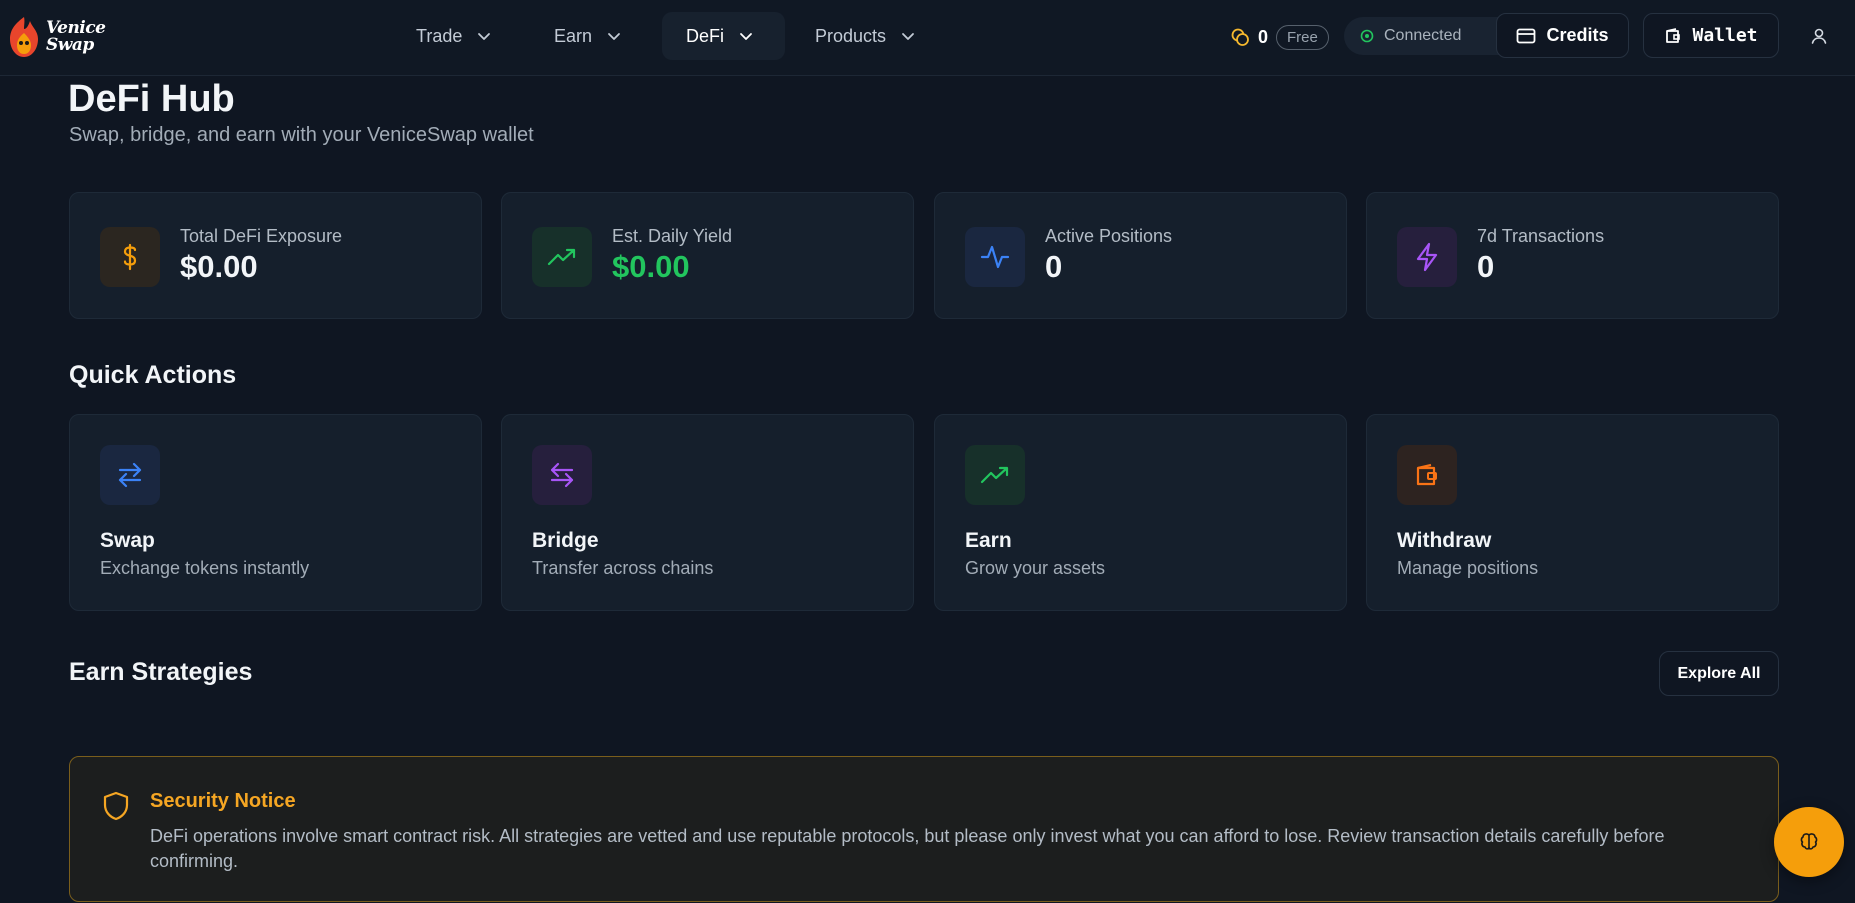 The image size is (1855, 903). Describe the element at coordinates (1725, 35) in the screenshot. I see `wallet-button-label: Wallet` at that location.